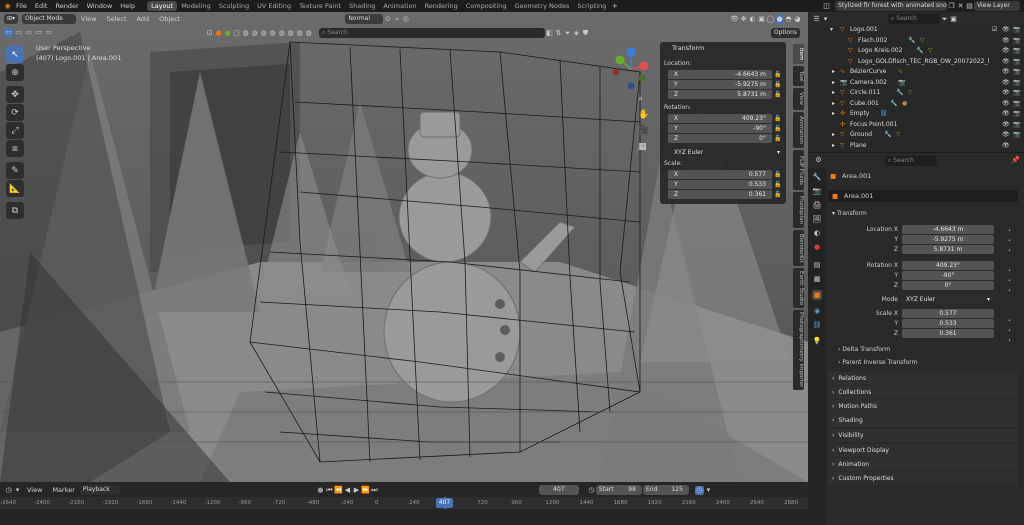 The image size is (1024, 525). I want to click on prop-scale-y: 0.533, so click(948, 323).